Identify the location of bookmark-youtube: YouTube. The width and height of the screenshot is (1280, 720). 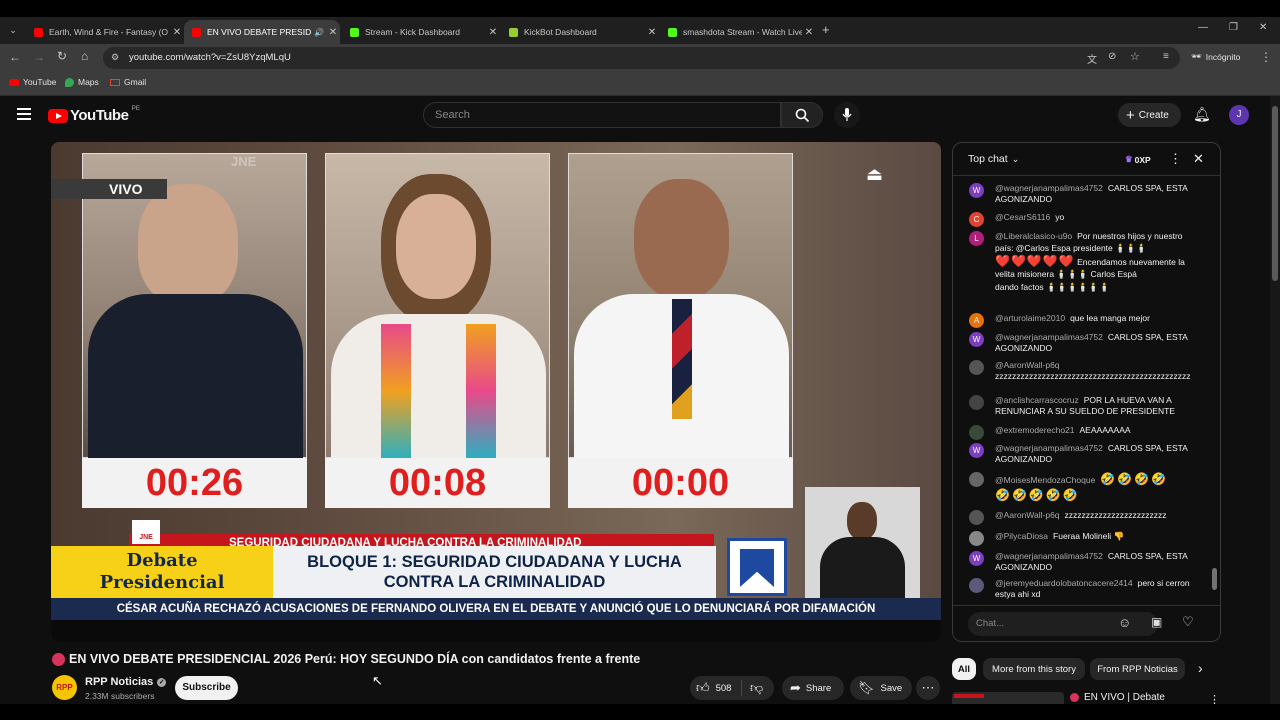
(32, 82).